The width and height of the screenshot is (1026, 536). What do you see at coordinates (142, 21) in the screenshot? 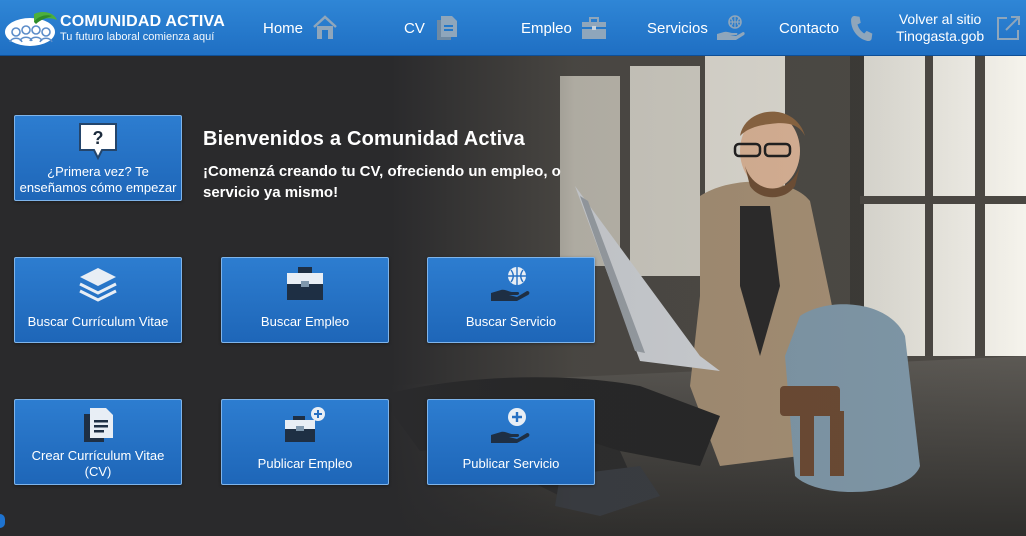
I see `brand-name: COMUNIDAD ACTIVA` at bounding box center [142, 21].